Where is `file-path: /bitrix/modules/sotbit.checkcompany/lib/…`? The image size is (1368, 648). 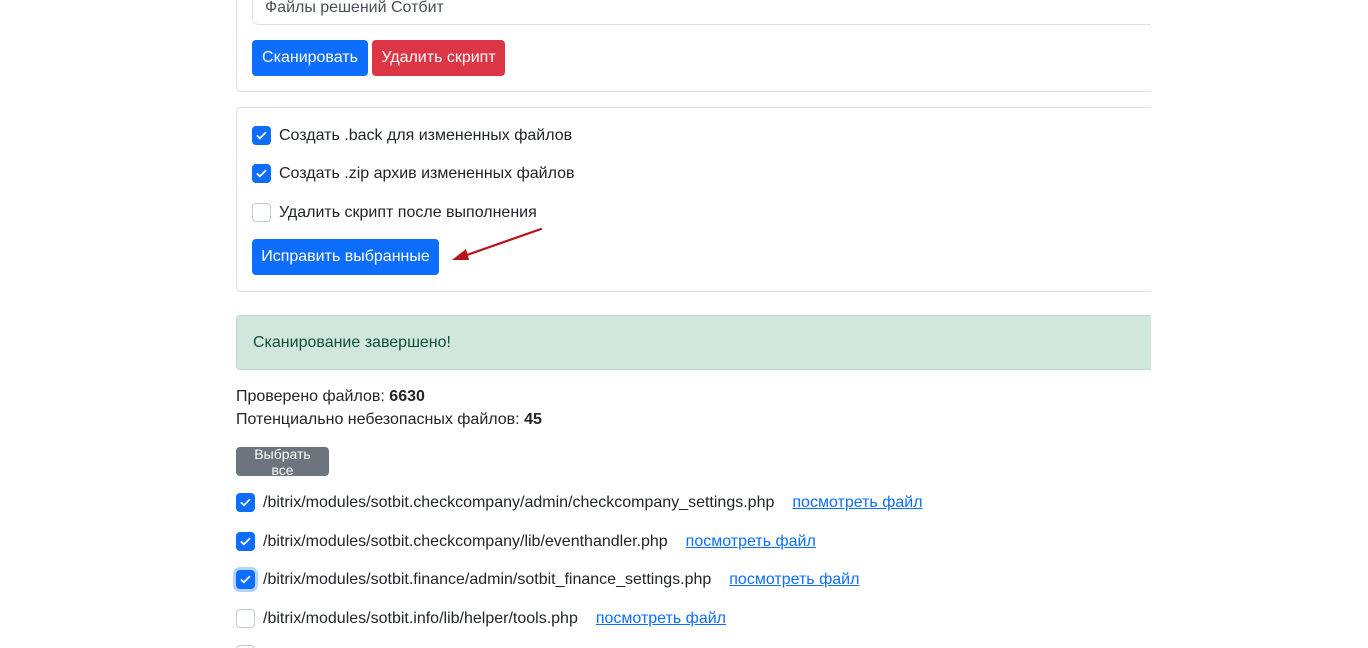
file-path: /bitrix/modules/sotbit.checkcompany/lib/… is located at coordinates (465, 541).